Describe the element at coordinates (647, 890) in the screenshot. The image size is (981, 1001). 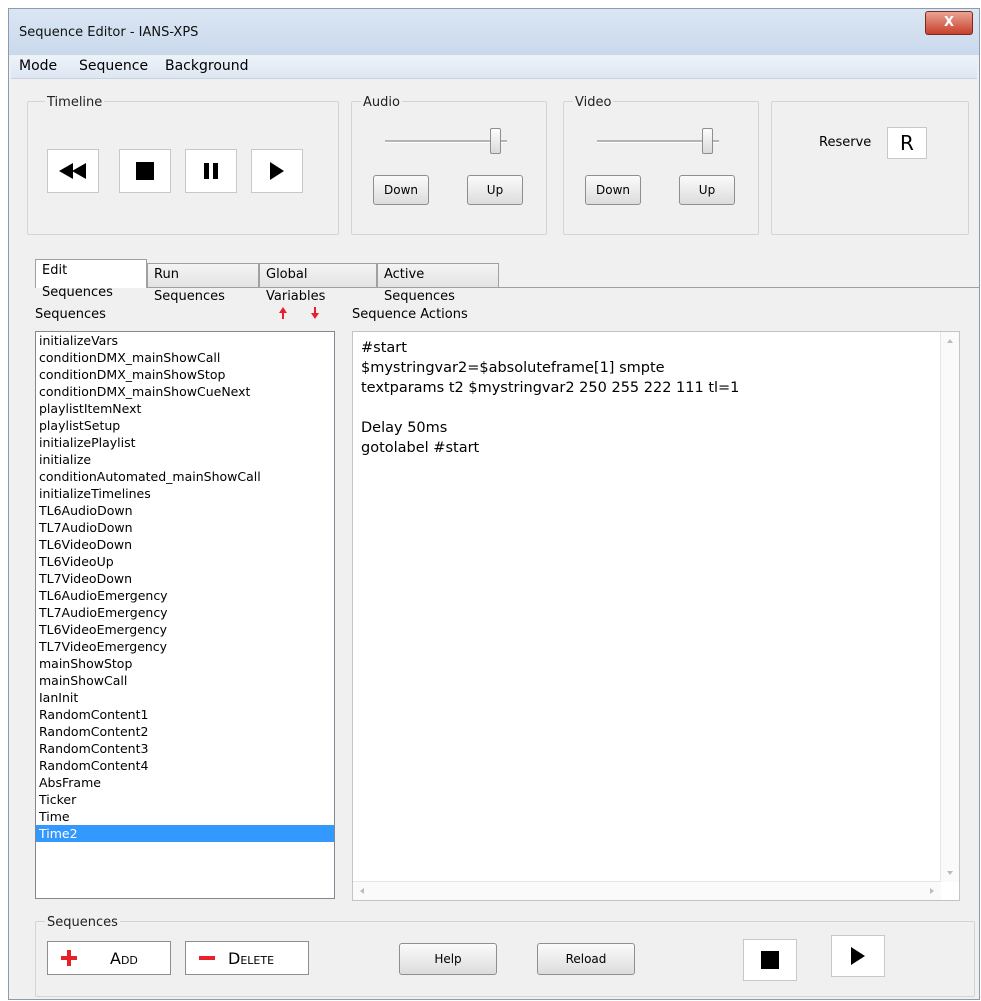
I see `horizontal-scrollbar` at that location.